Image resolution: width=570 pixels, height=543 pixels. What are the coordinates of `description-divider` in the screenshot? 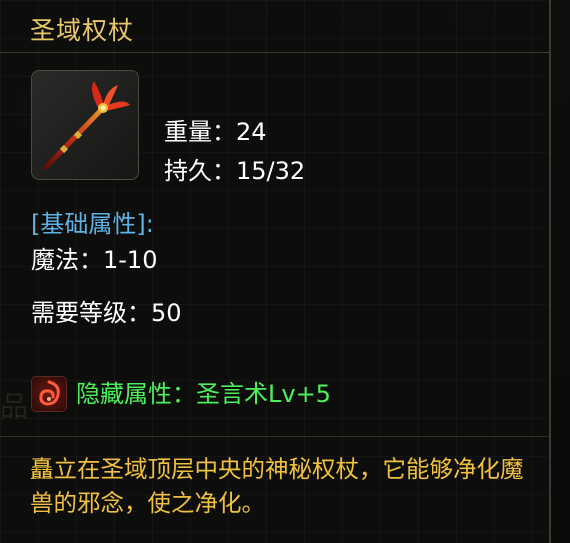 It's located at (274, 436).